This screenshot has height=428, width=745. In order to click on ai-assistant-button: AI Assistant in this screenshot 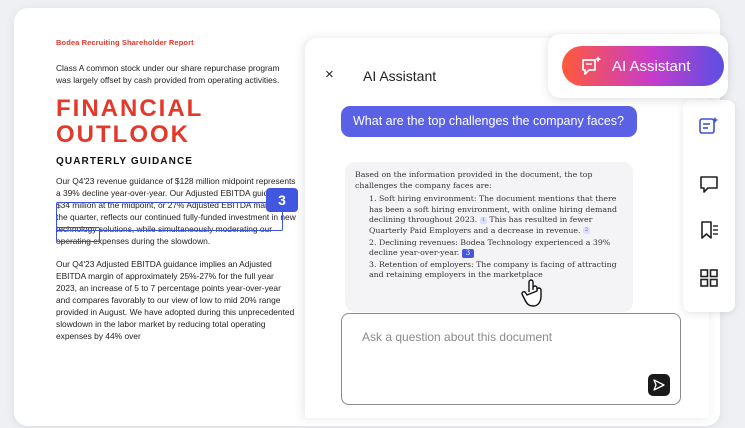, I will do `click(643, 66)`.